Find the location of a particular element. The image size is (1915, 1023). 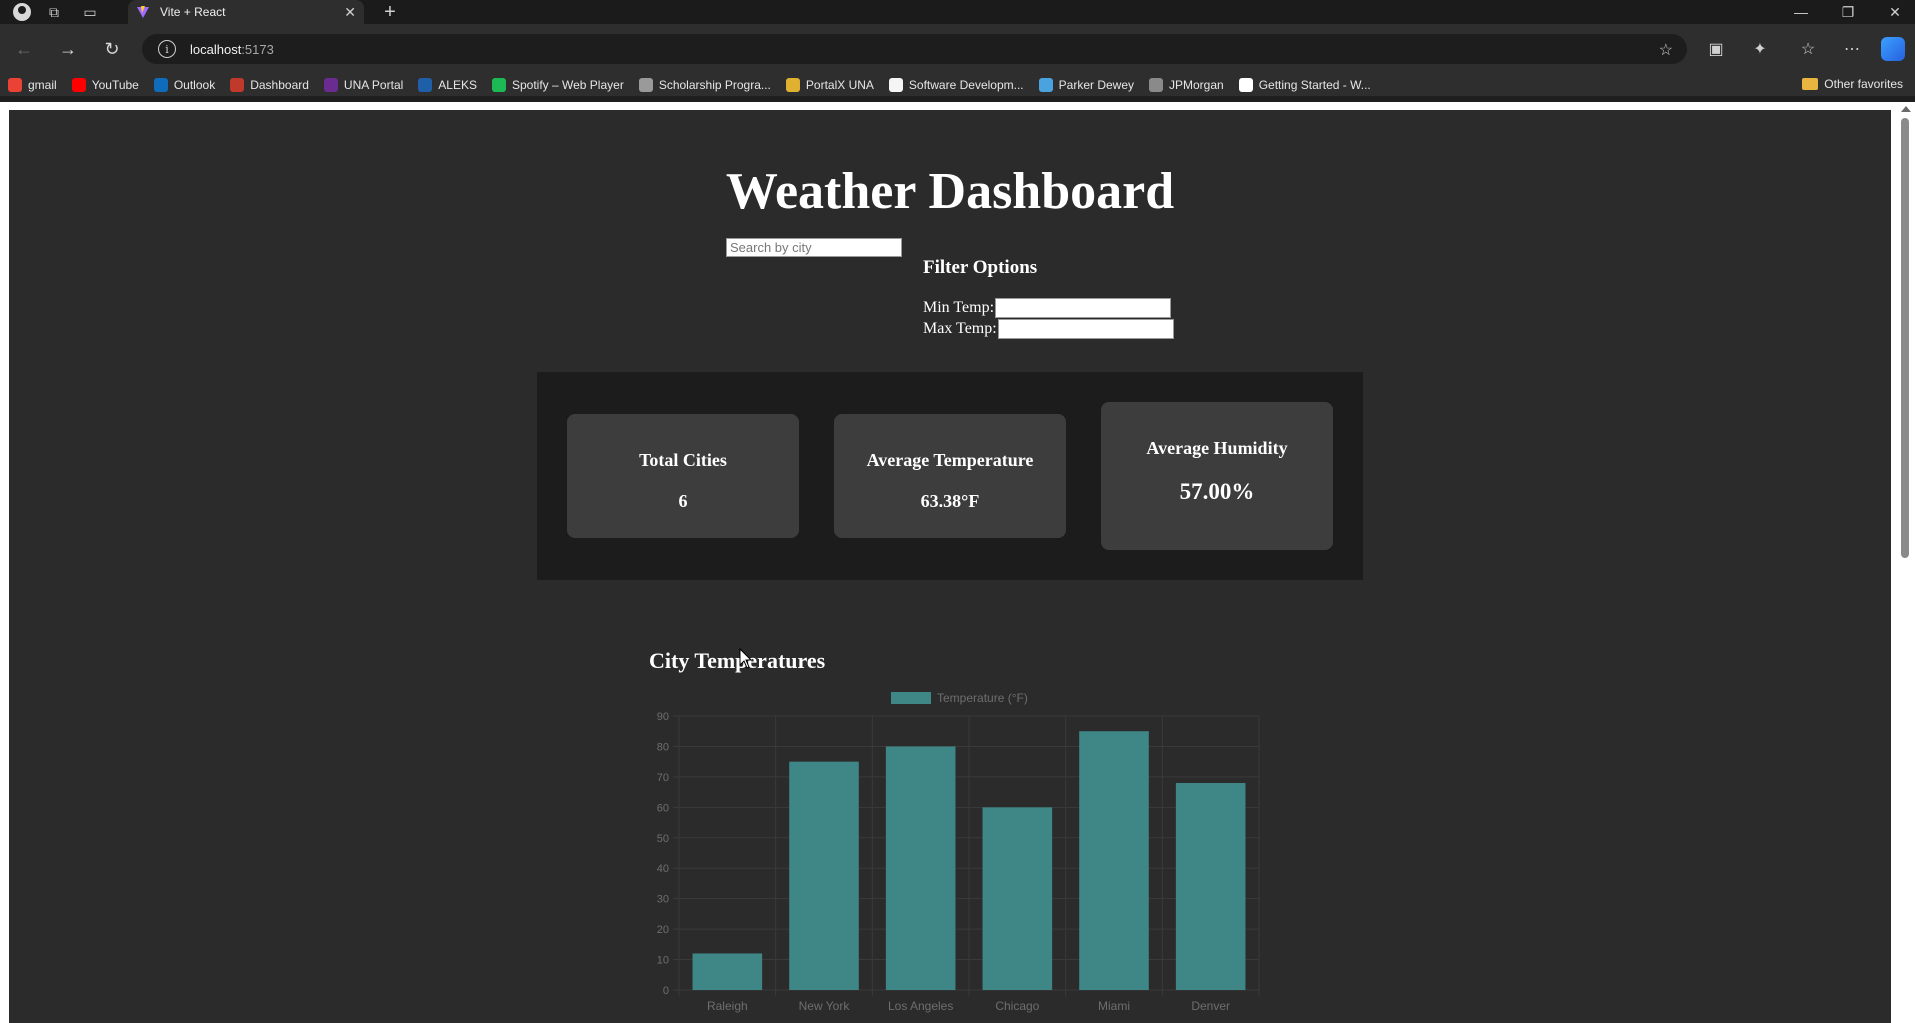

y-tick-label: 60 is located at coordinates (663, 808).